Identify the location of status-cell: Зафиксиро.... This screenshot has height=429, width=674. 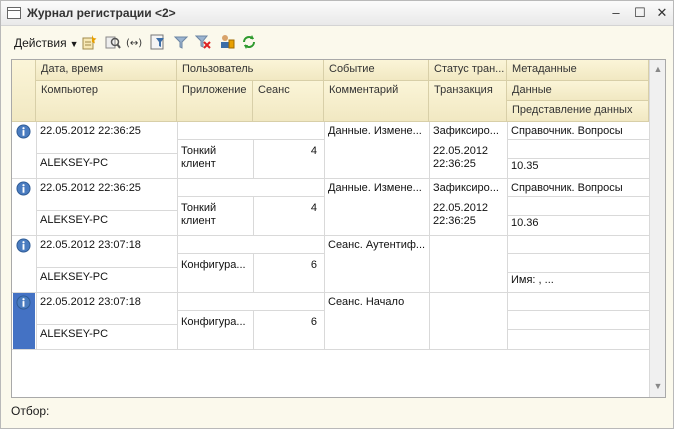
(466, 188).